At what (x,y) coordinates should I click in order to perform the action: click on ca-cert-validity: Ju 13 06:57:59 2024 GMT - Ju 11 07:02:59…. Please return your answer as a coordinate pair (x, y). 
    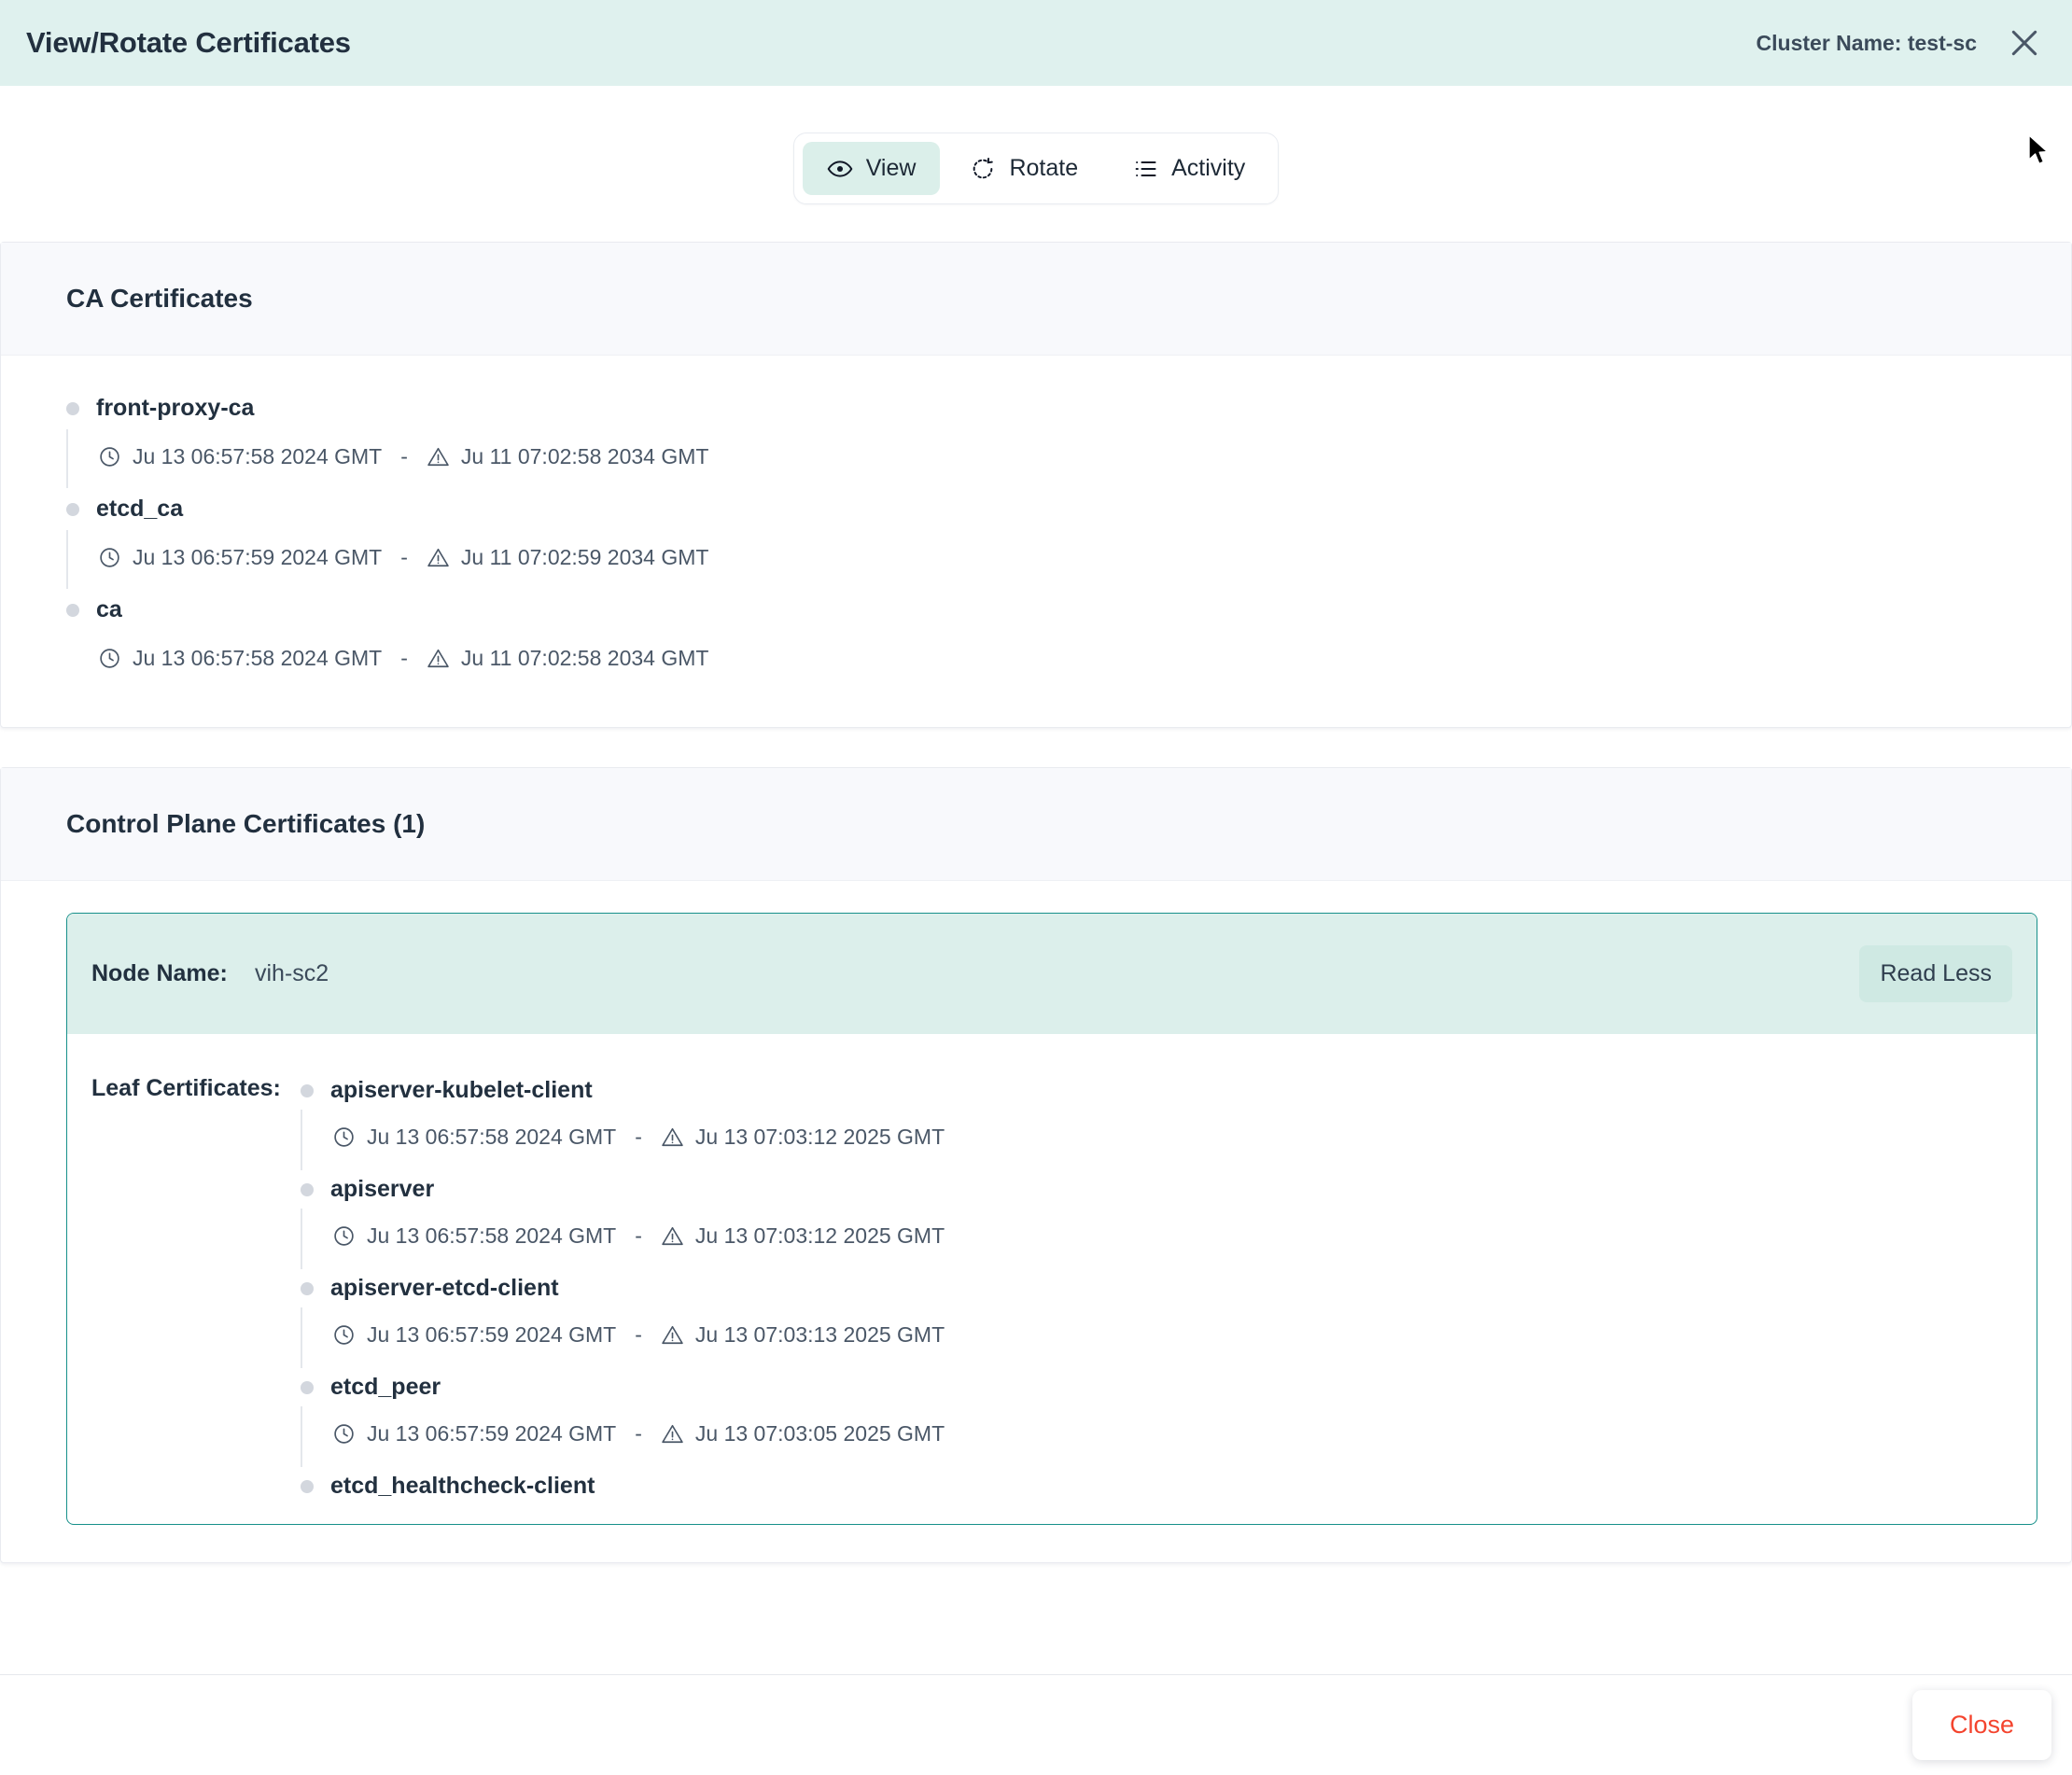
    Looking at the image, I should click on (1084, 557).